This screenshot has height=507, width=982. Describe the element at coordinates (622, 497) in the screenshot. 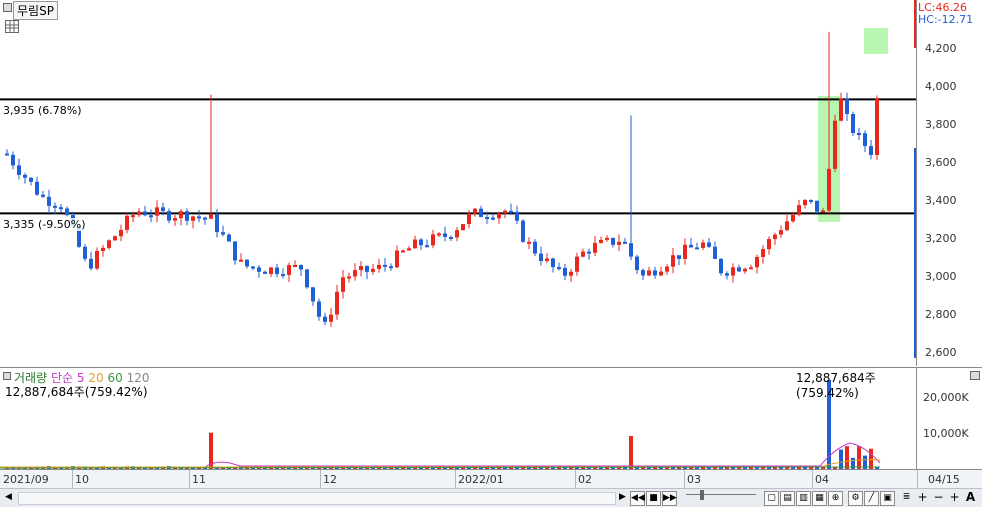

I see `scroll-right-icon: ▶` at that location.